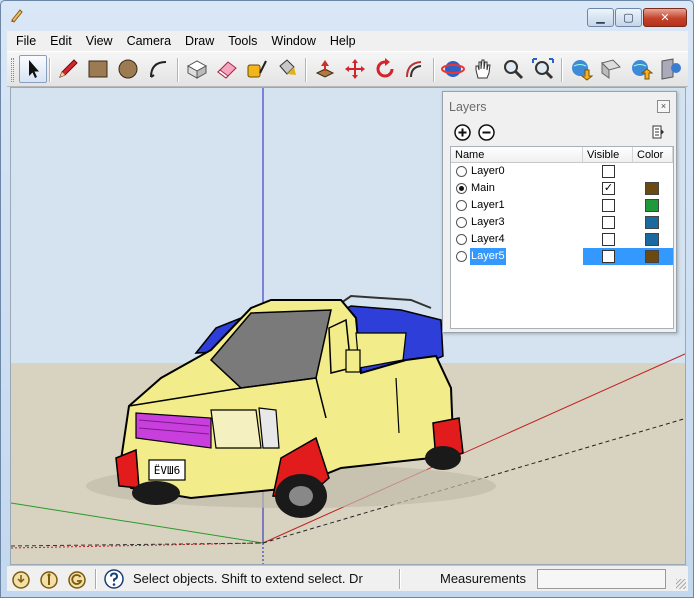  What do you see at coordinates (61, 41) in the screenshot?
I see `menu-edit: Edit` at bounding box center [61, 41].